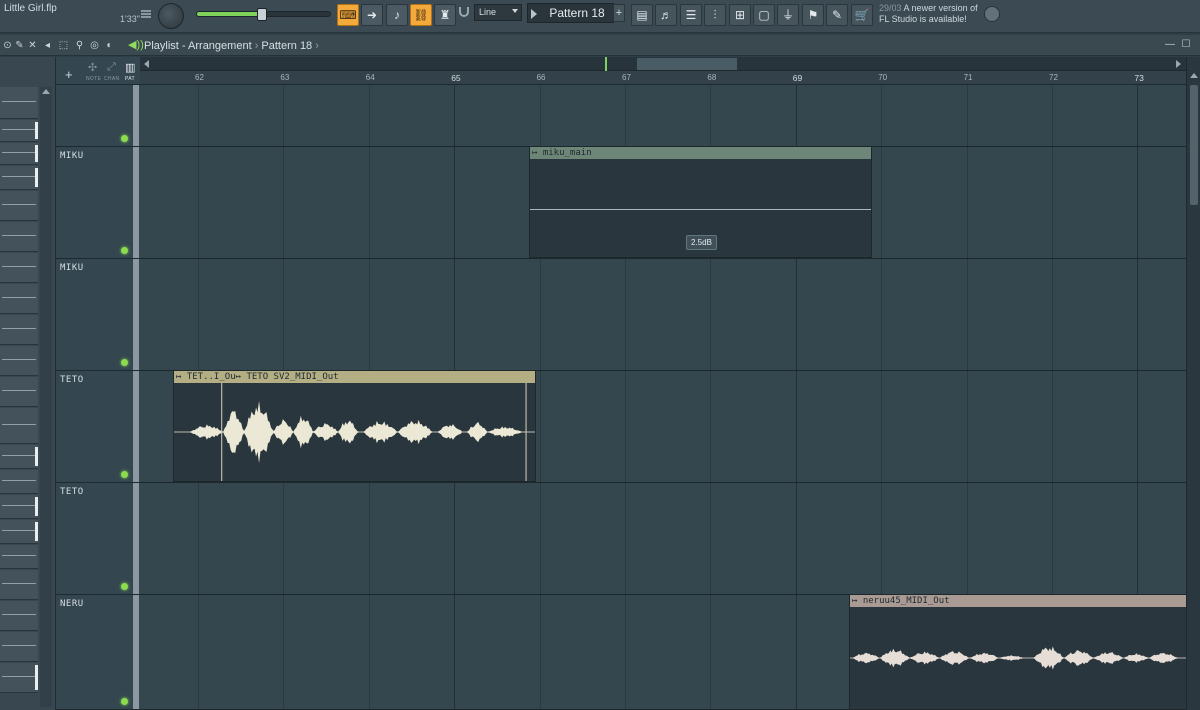  Describe the element at coordinates (63, 45) in the screenshot. I see `select-tool-icon: ⬚` at that location.